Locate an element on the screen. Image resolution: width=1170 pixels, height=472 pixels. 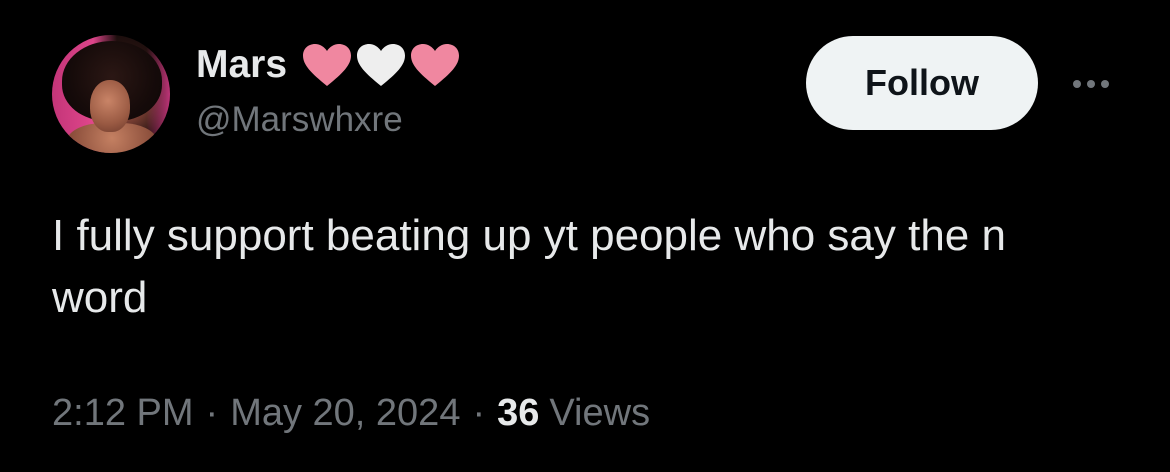
author-display-name: Mars is located at coordinates (241, 65).